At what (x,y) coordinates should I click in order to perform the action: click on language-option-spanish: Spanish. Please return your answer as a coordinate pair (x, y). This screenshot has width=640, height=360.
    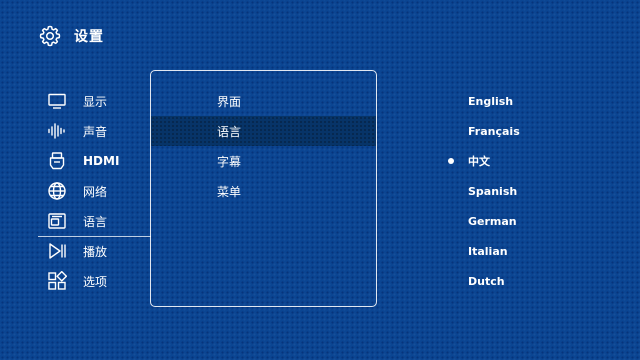
    Looking at the image, I should click on (520, 191).